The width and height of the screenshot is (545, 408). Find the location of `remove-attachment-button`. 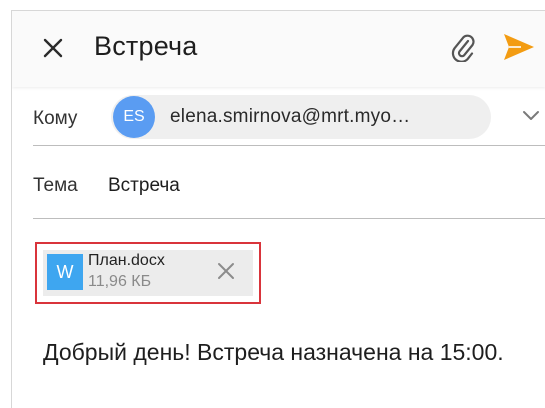

remove-attachment-button is located at coordinates (226, 273).